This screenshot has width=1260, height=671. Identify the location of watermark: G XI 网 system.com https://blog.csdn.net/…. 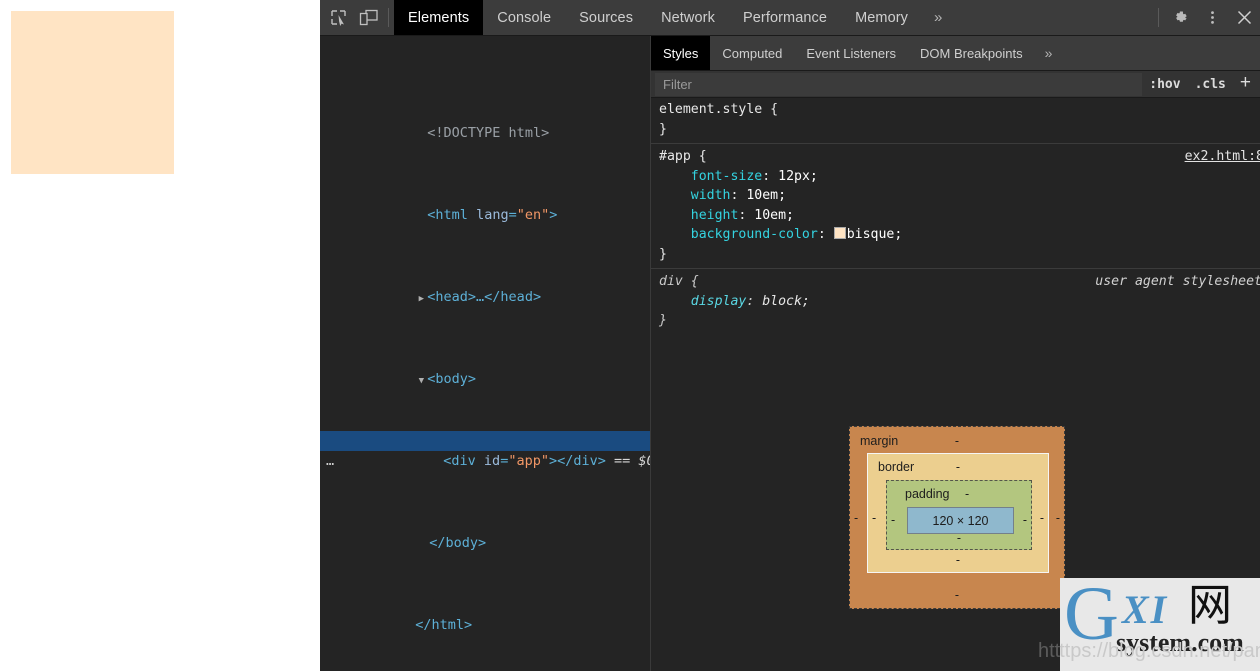
(1160, 624).